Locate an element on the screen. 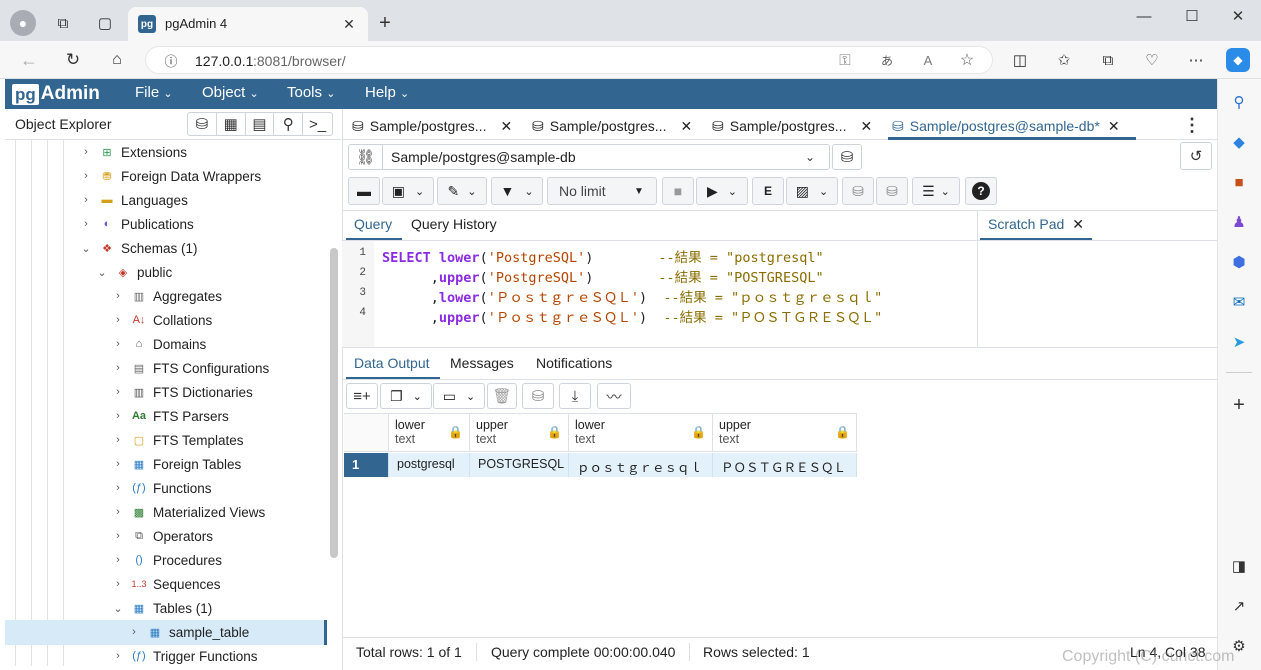  browser-essentials-icon: ♡ is located at coordinates (1152, 60).